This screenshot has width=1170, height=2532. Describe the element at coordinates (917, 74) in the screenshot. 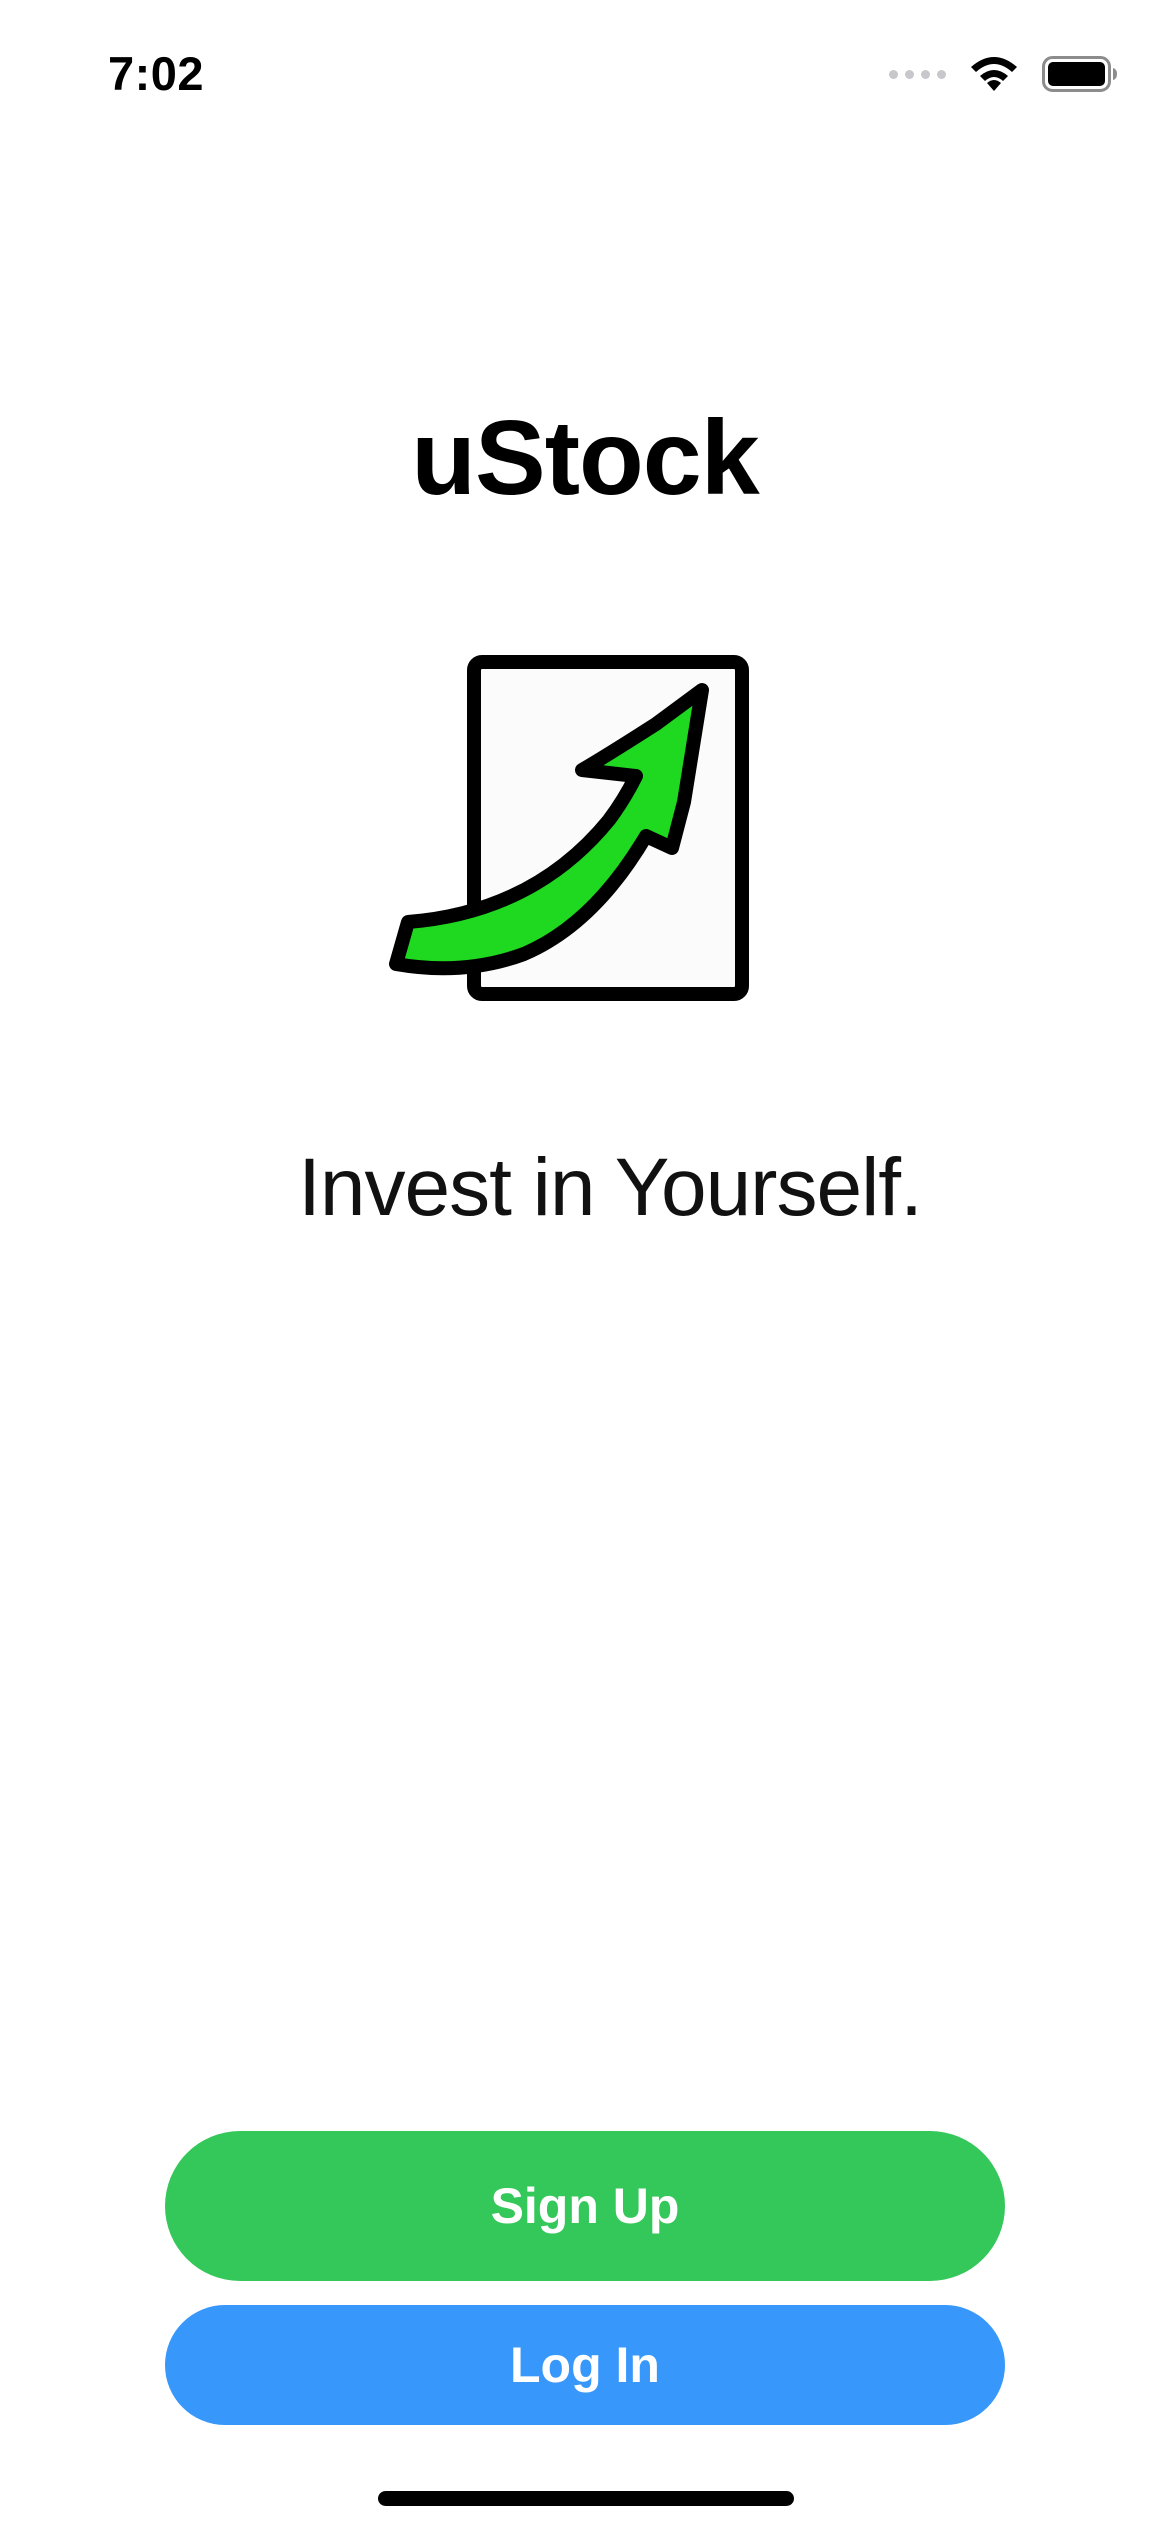

I see `cellular-signal-icon` at that location.